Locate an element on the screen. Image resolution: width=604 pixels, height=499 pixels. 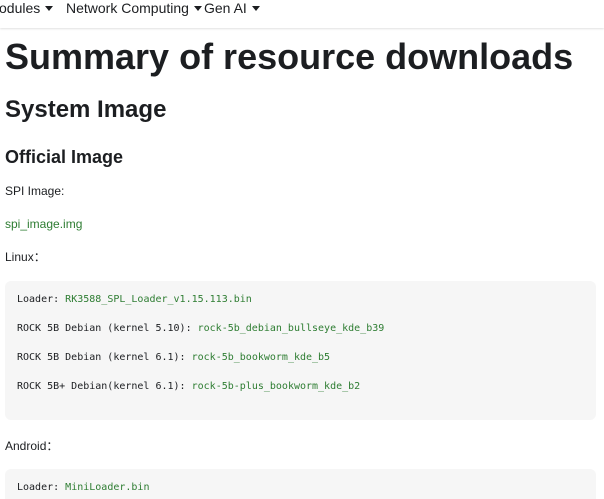
code-line-loader: Loader: RK3588_SPL_Loader_v1.15.113.bin is located at coordinates (134, 300).